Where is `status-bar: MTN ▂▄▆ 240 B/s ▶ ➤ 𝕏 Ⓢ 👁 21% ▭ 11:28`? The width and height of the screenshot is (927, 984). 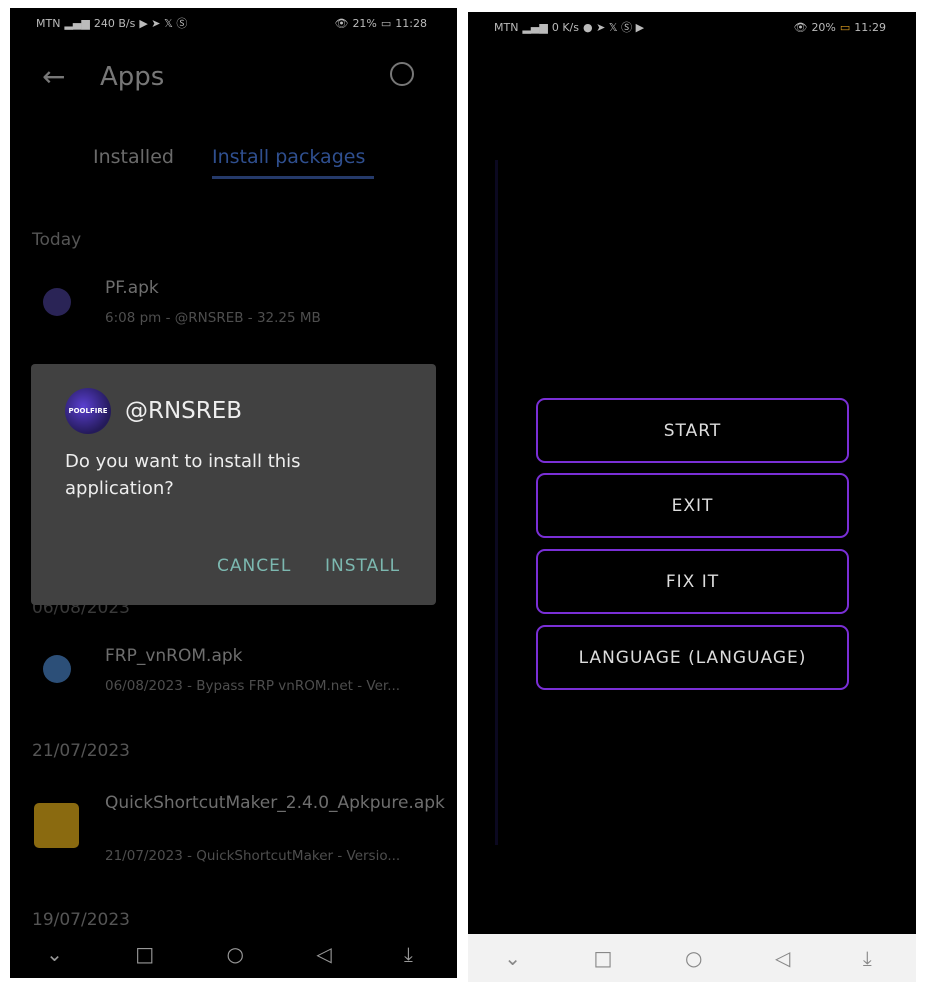
status-bar: MTN ▂▄▆ 240 B/s ▶ ➤ 𝕏 Ⓢ 👁 21% ▭ 11:28 is located at coordinates (233, 23).